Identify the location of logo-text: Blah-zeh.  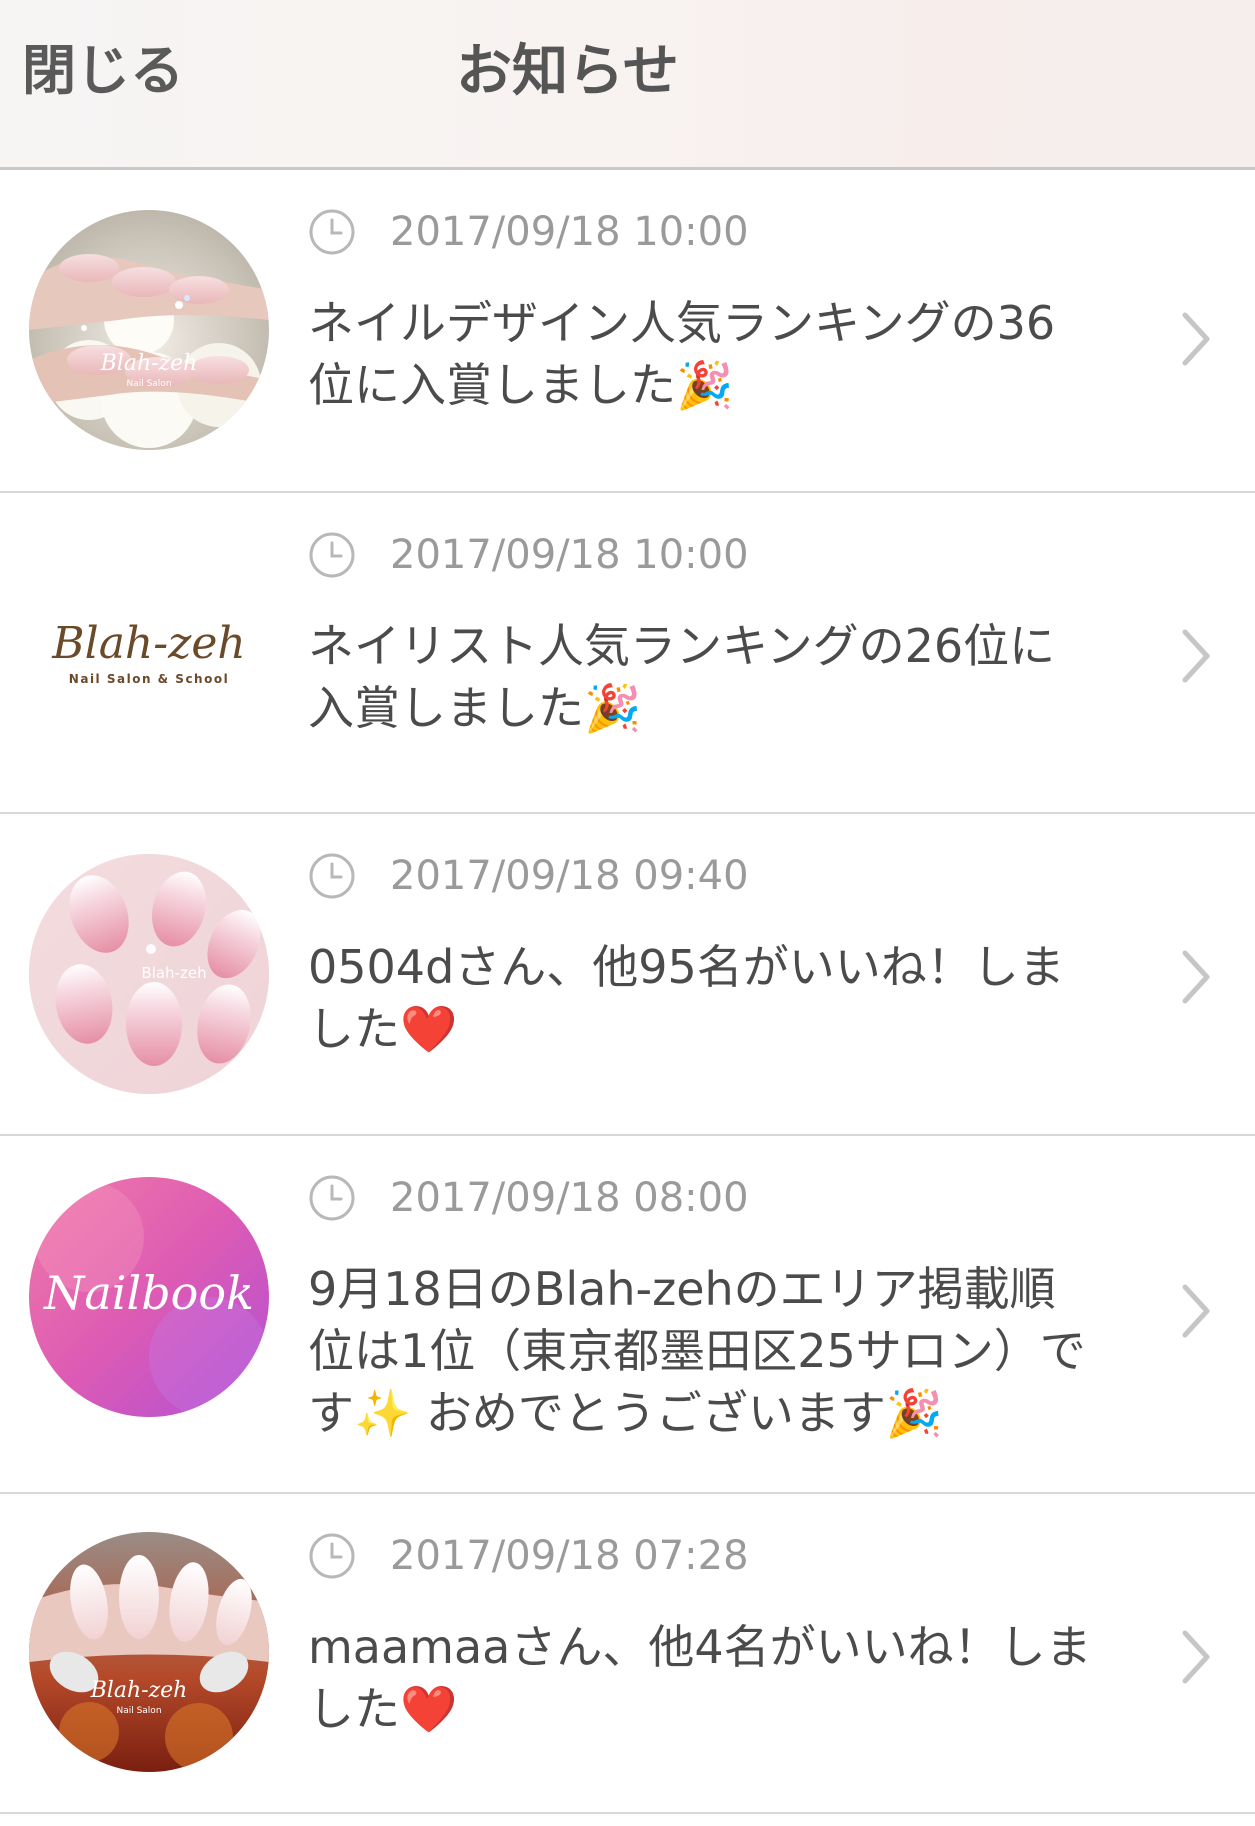
(148, 643).